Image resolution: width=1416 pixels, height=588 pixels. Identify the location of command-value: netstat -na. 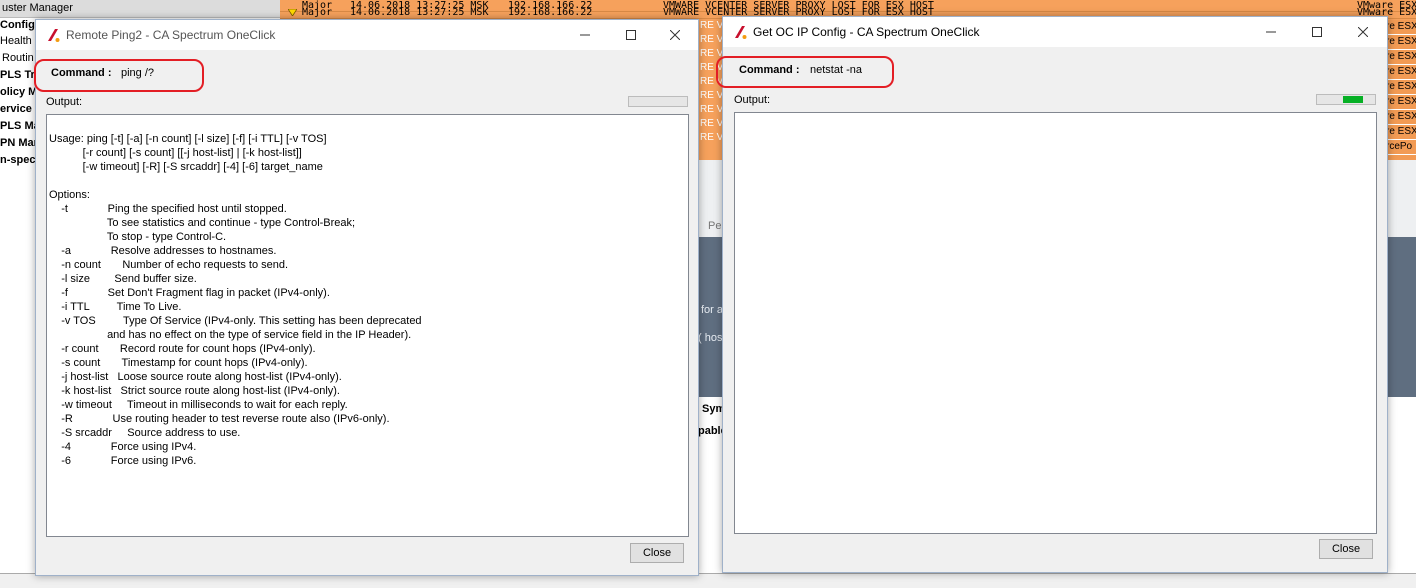
(836, 70).